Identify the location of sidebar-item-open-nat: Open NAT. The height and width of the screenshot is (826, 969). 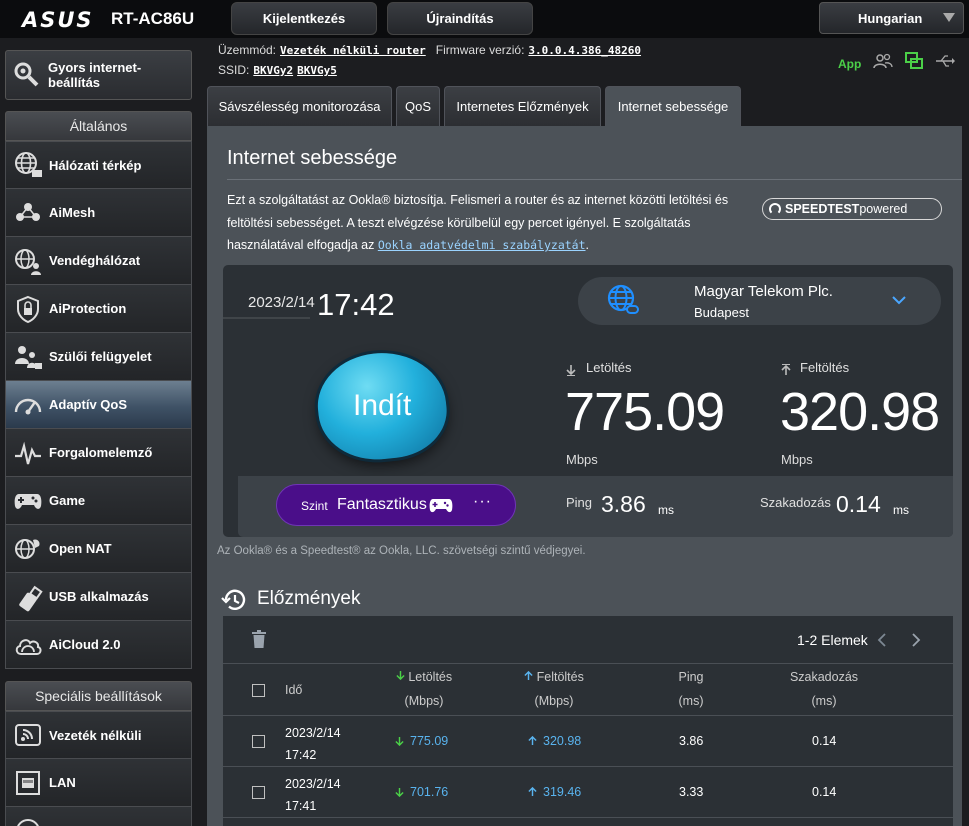
(98, 549).